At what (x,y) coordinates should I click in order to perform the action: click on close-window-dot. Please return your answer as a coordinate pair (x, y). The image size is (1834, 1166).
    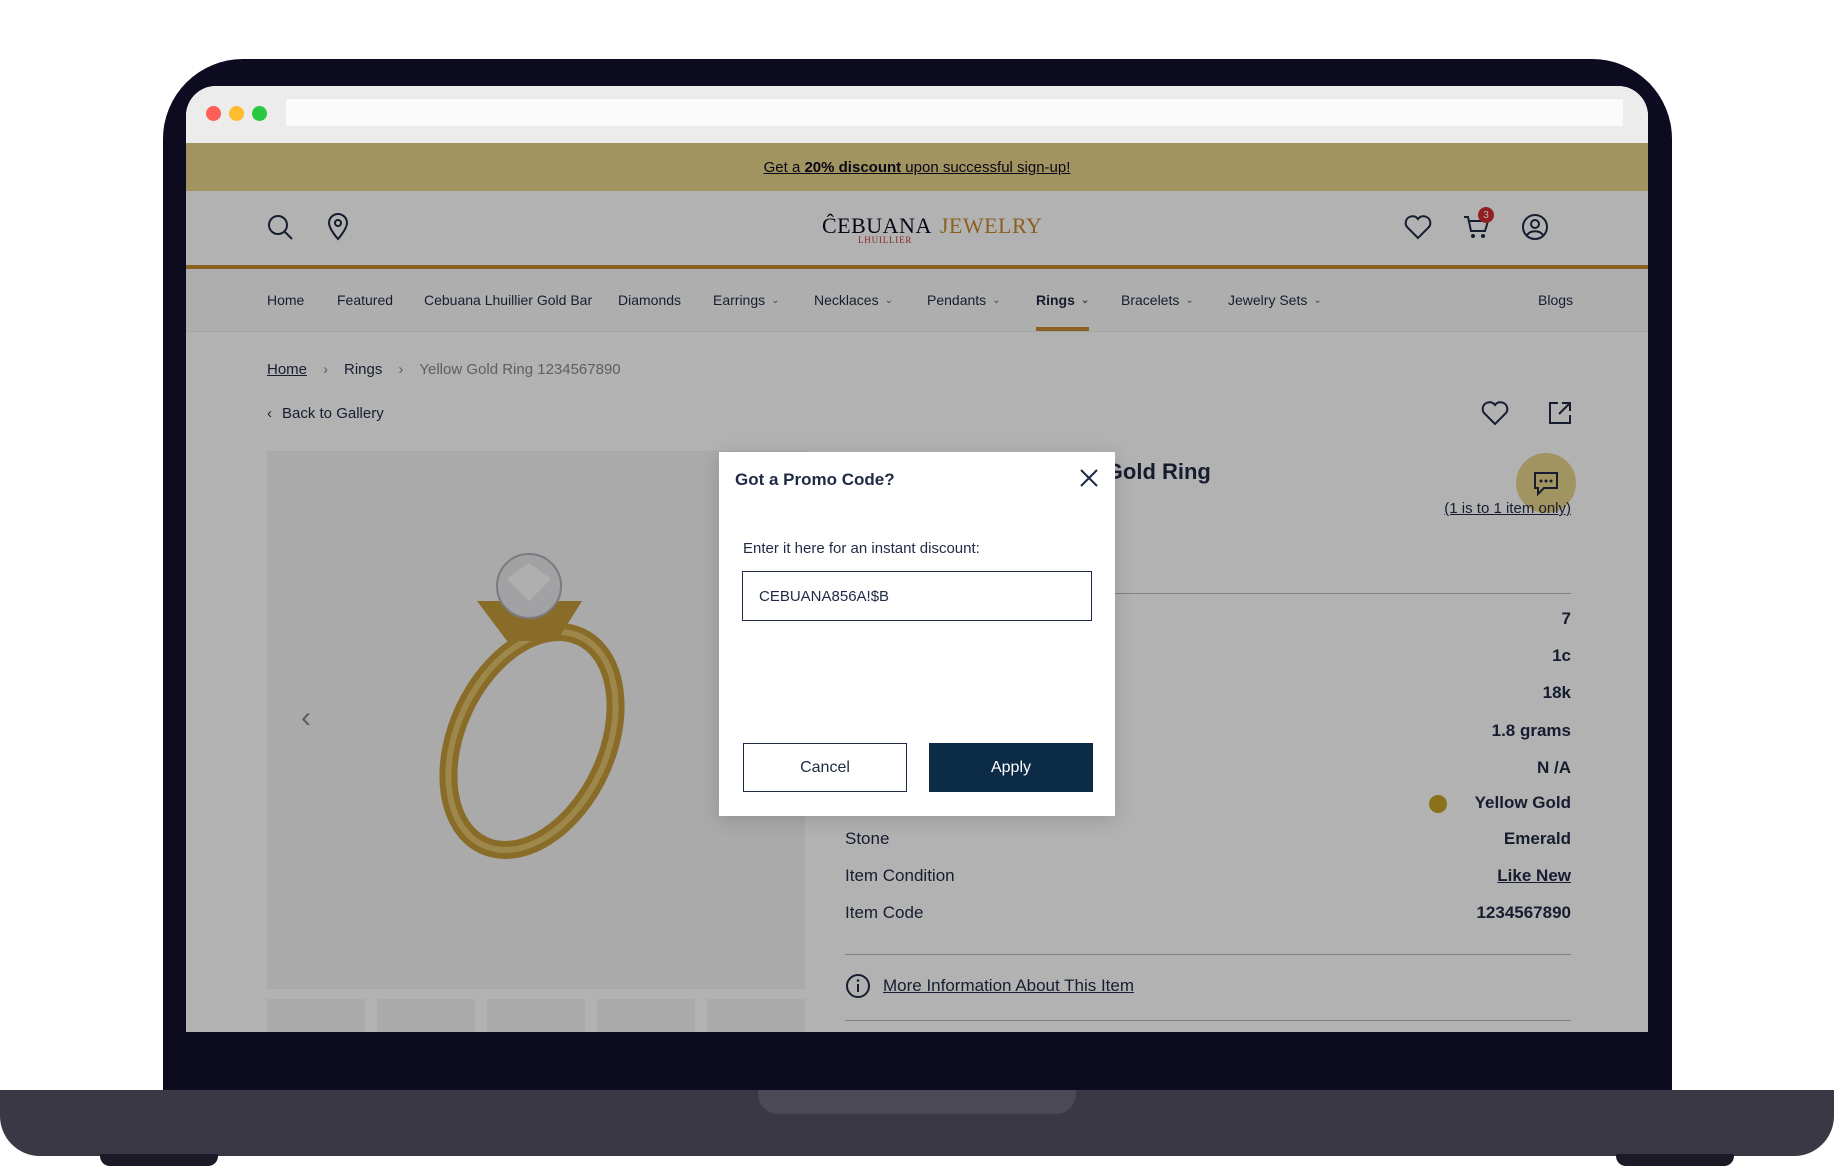
    Looking at the image, I should click on (213, 113).